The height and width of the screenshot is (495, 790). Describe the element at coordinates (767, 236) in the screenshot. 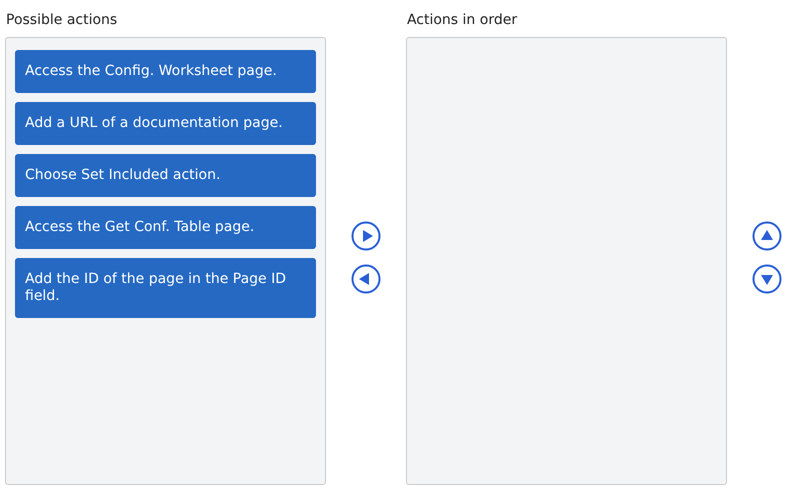

I see `up-arrow-button` at that location.